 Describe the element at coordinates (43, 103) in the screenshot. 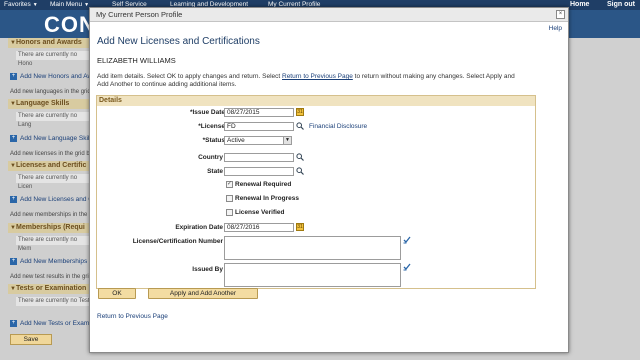

I see `section-header-label: Language Skills` at that location.